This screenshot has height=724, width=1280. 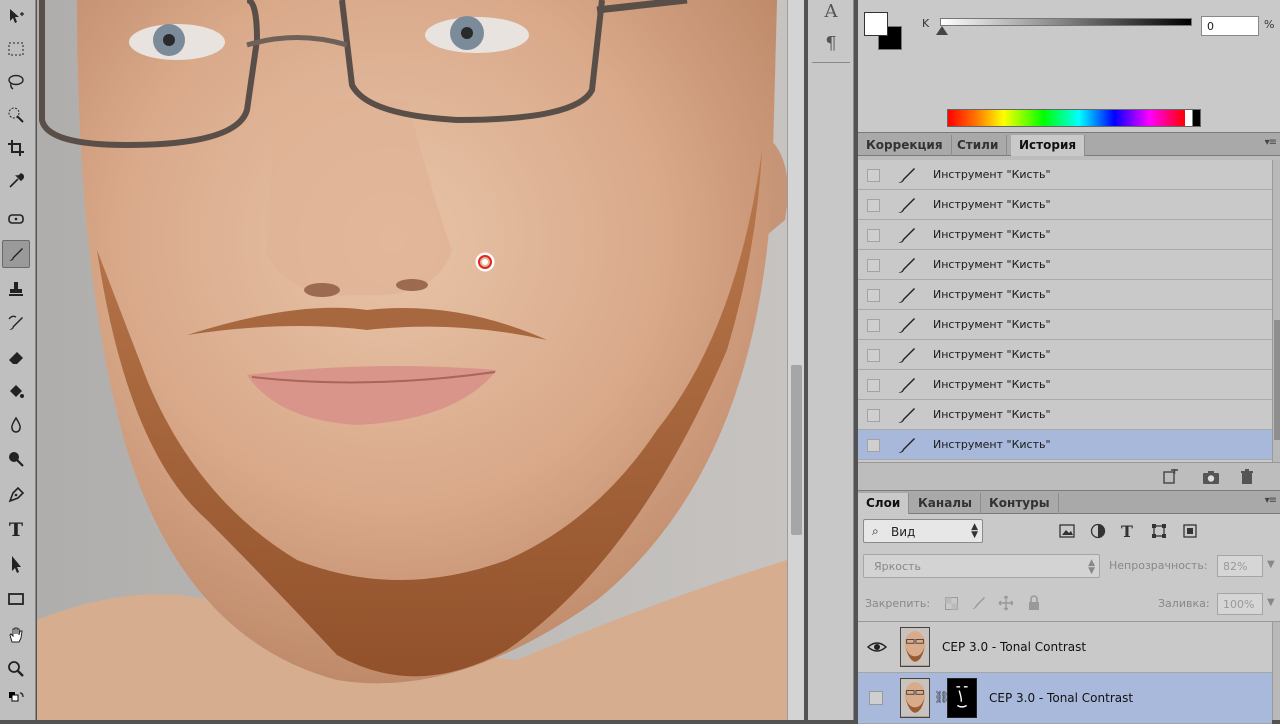 What do you see at coordinates (1271, 142) in the screenshot?
I see `panel-menu-icon: ▾≡` at bounding box center [1271, 142].